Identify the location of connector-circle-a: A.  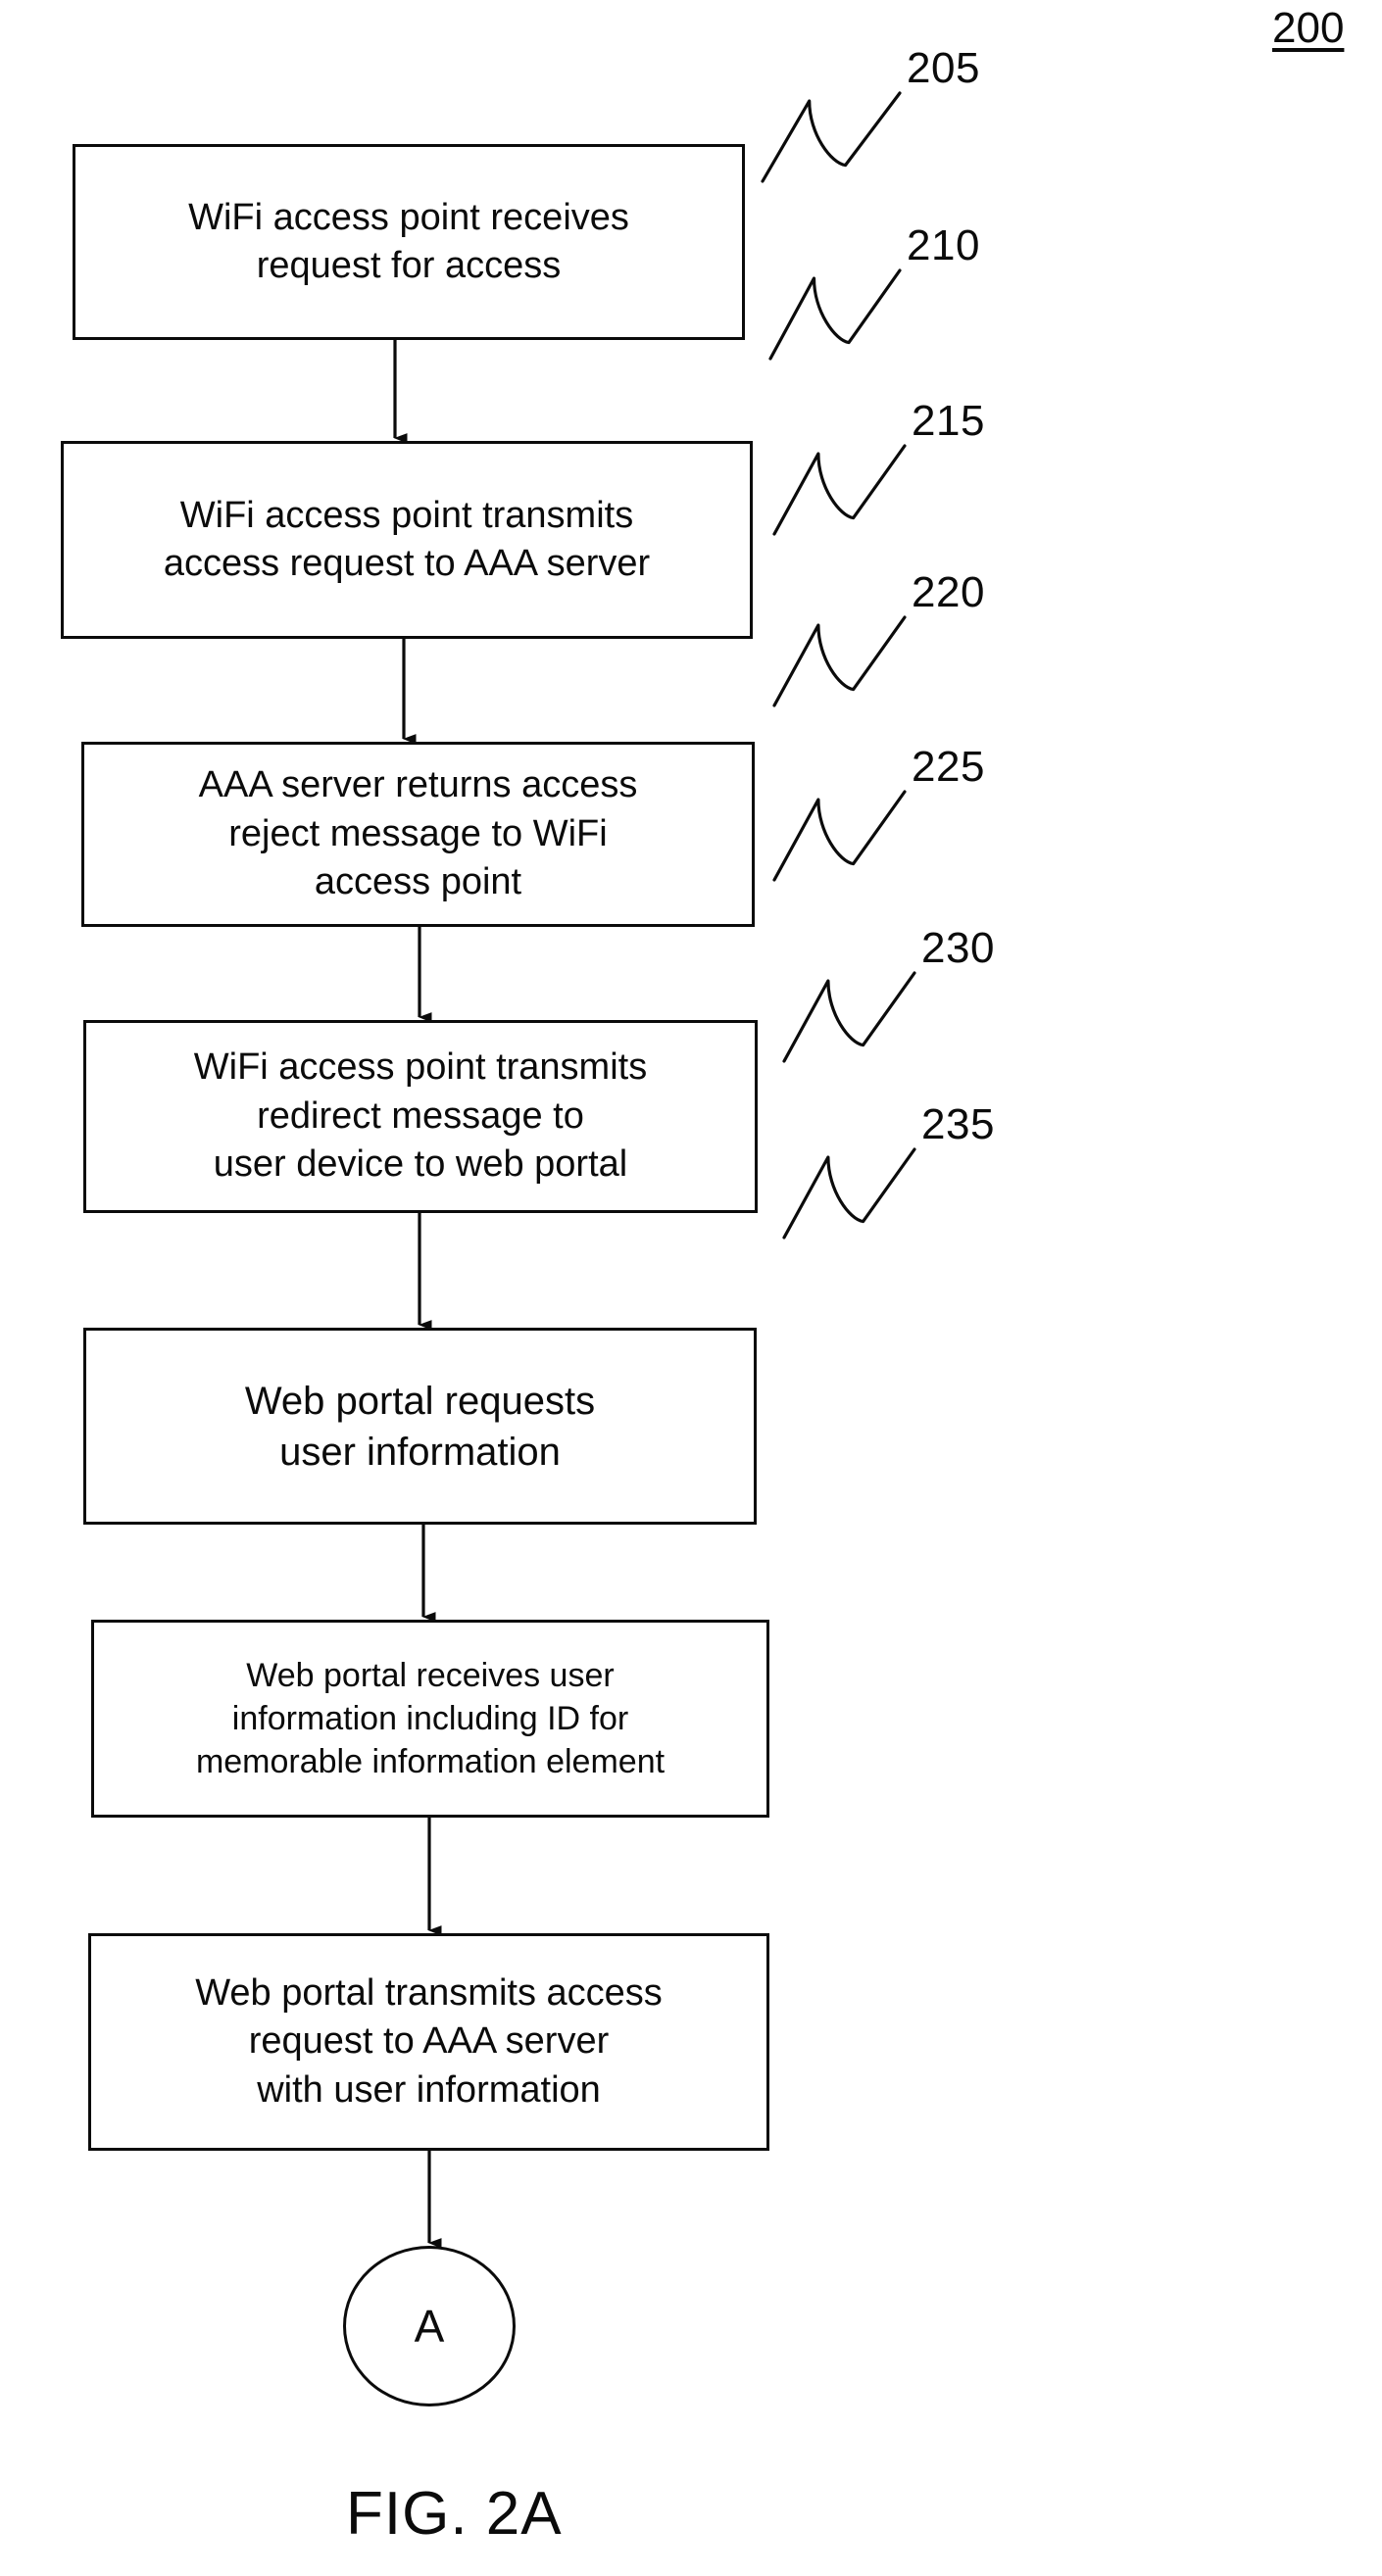
(429, 2326).